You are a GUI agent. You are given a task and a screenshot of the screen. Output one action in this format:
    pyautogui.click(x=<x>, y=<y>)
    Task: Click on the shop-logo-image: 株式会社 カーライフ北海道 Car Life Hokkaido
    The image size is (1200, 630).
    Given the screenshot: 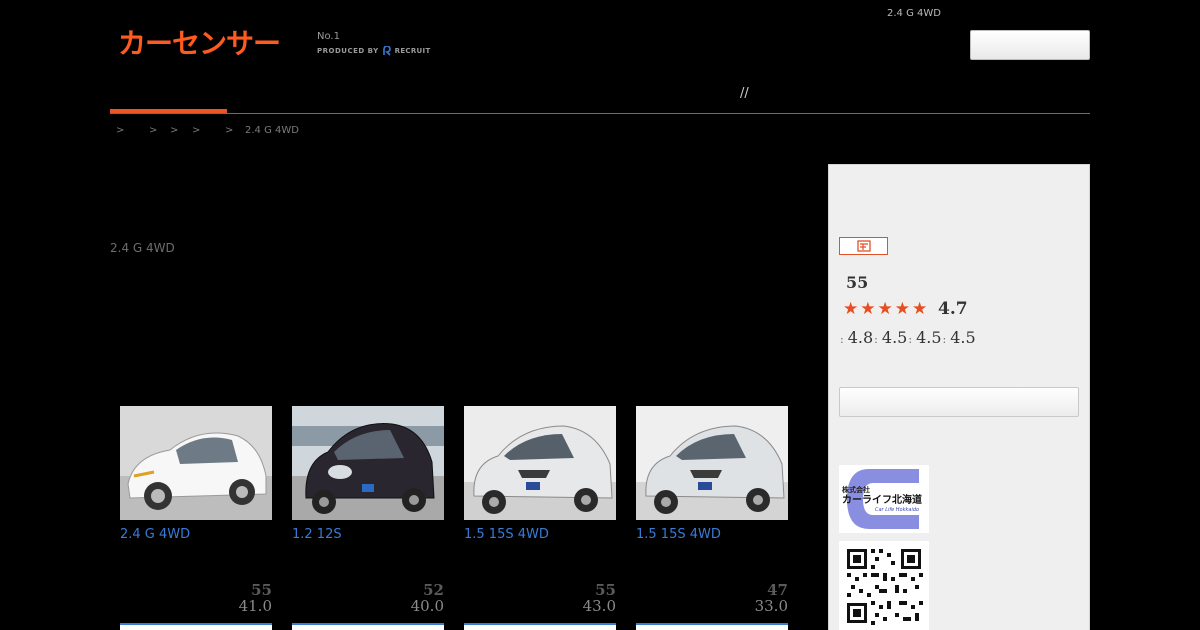 What is the action you would take?
    pyautogui.click(x=884, y=499)
    